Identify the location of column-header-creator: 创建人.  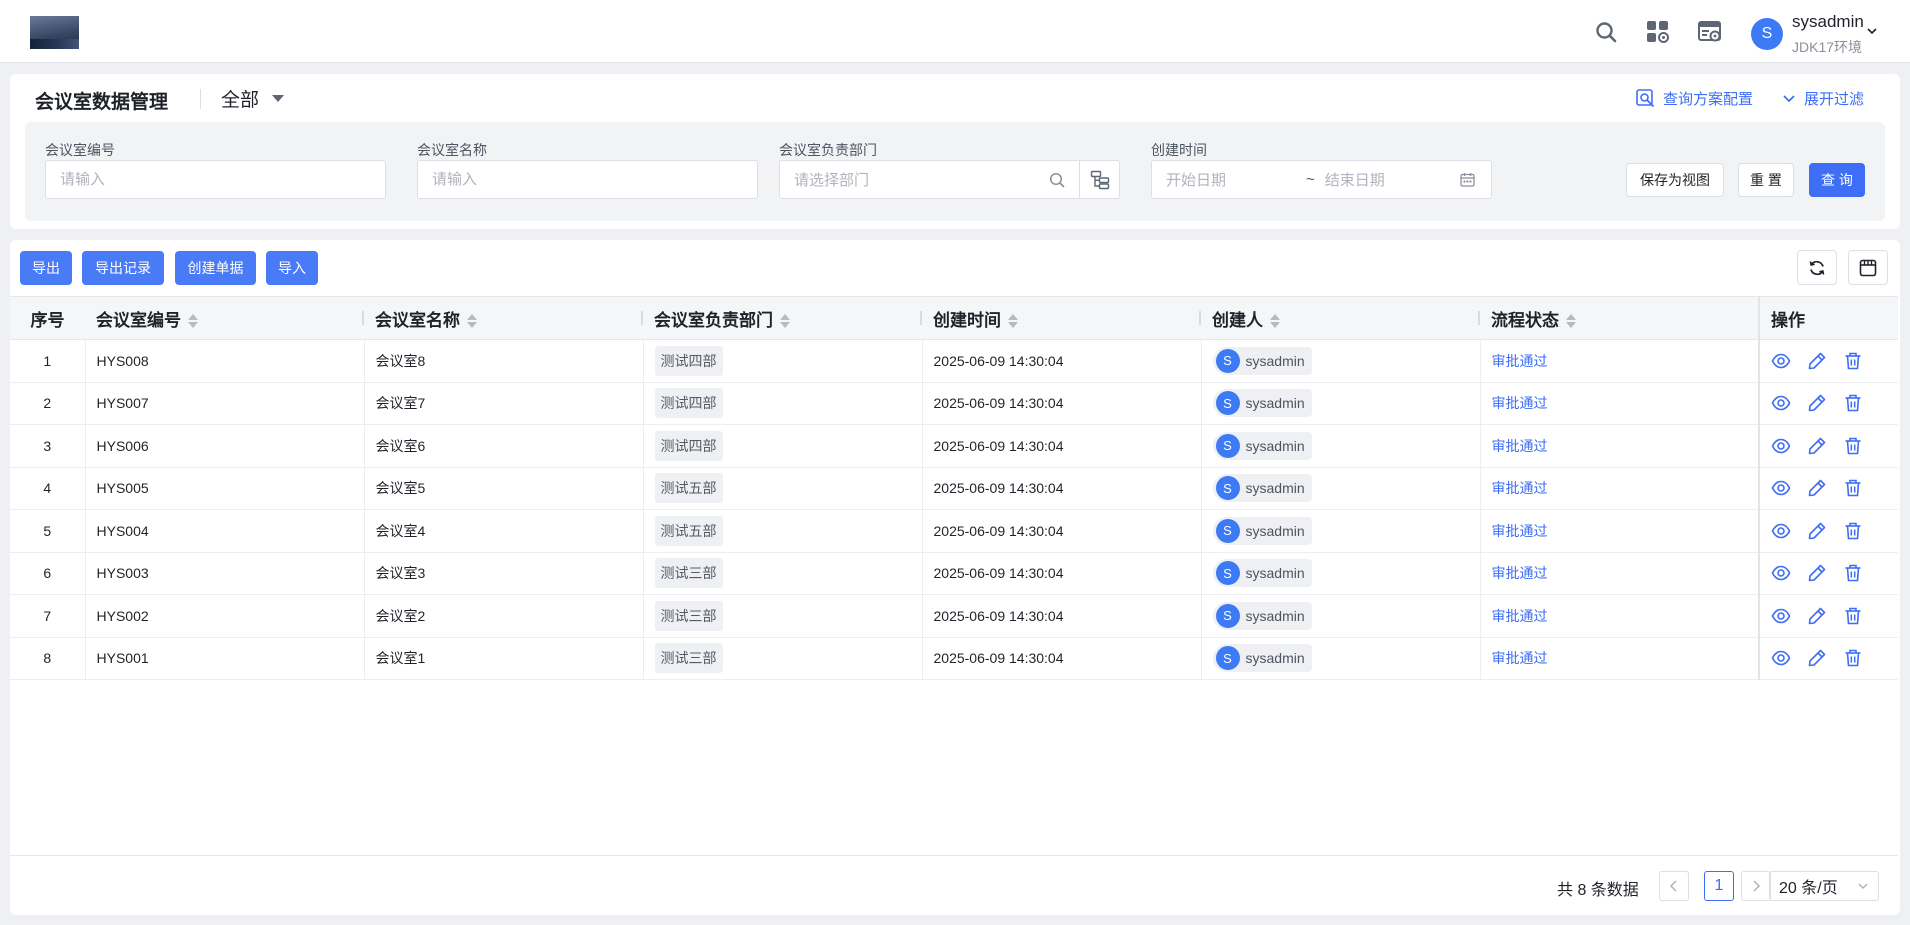
(1340, 318).